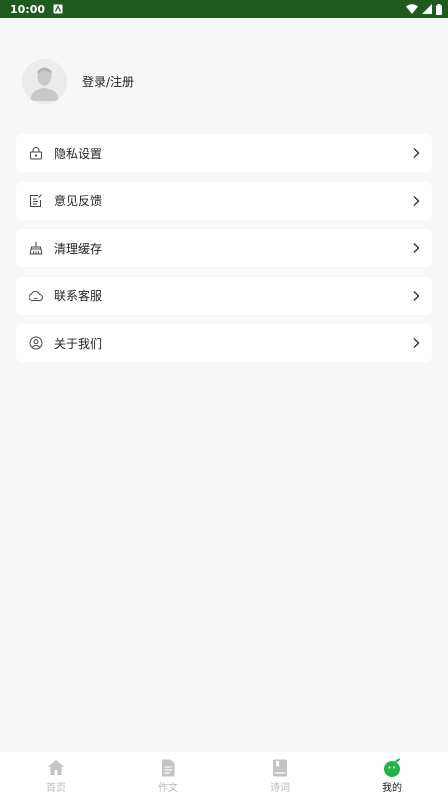 Image resolution: width=448 pixels, height=798 pixels. I want to click on lock-icon, so click(36, 153).